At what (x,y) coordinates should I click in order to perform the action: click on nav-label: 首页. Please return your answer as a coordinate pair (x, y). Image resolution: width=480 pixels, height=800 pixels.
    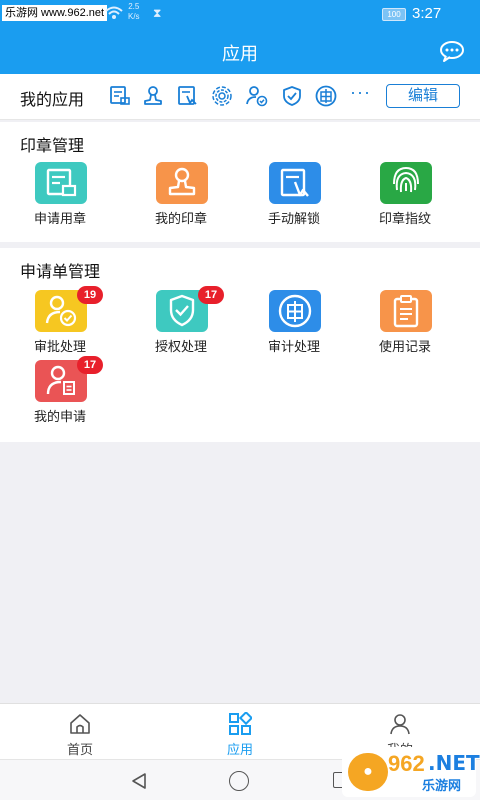
    Looking at the image, I should click on (79, 749).